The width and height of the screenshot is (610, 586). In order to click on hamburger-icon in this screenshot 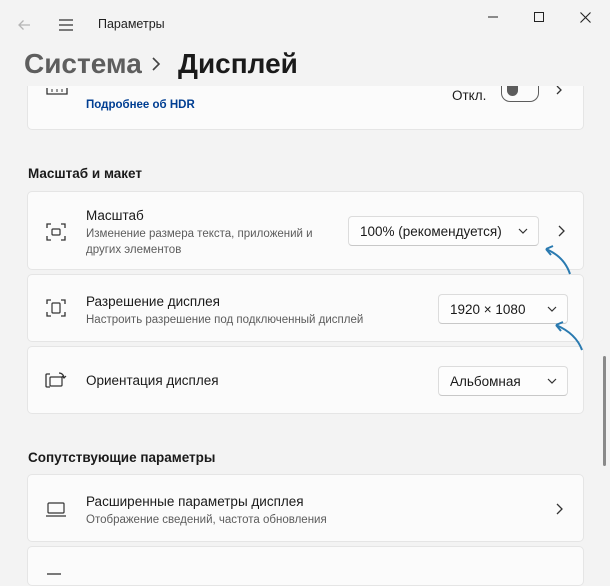, I will do `click(66, 25)`.